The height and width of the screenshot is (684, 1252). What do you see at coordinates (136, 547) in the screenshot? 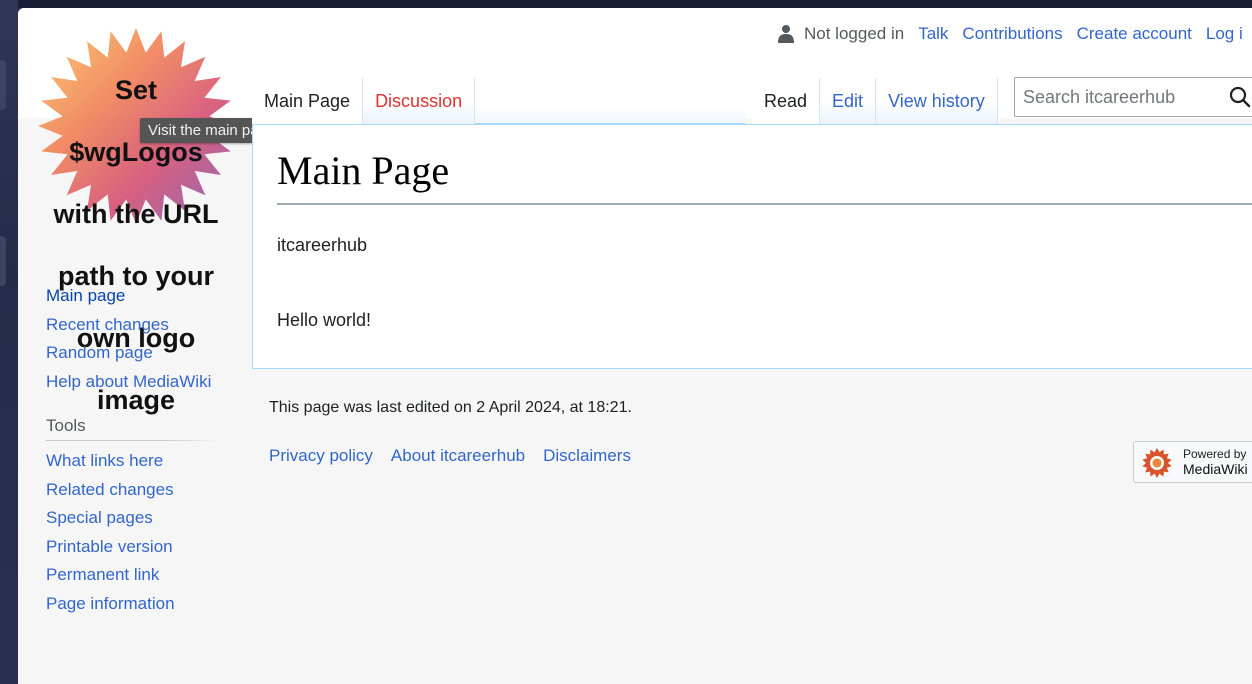
I see `sidebar-item-printable-version: Printable version` at bounding box center [136, 547].